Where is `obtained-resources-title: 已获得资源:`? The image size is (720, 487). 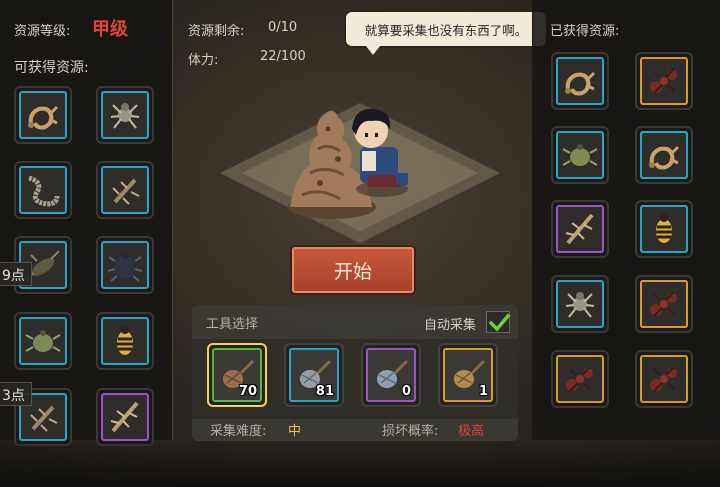 obtained-resources-title: 已获得资源: is located at coordinates (585, 31).